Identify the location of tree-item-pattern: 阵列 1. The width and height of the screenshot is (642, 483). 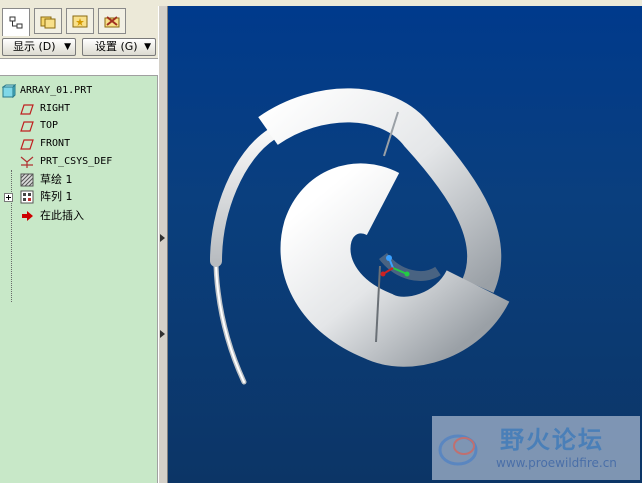
(79, 197).